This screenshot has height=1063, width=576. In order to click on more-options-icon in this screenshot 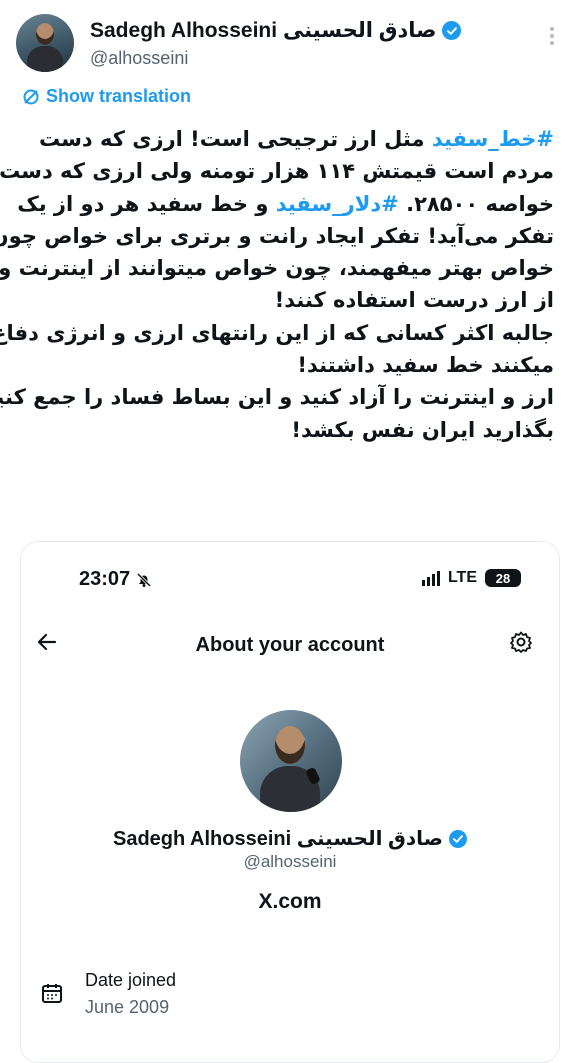, I will do `click(552, 36)`.